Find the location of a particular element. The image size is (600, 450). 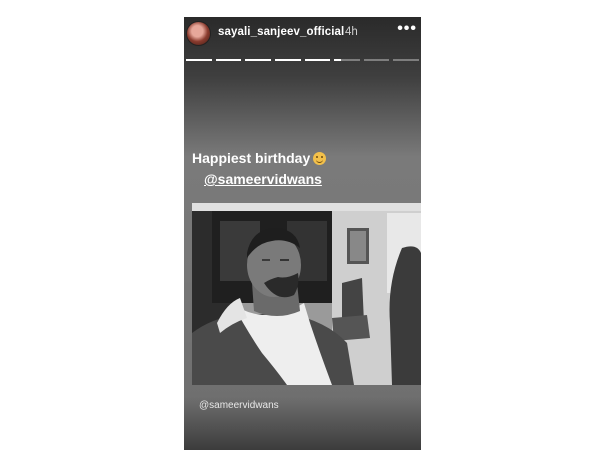

photo-tag: @sameervidwans is located at coordinates (239, 405).